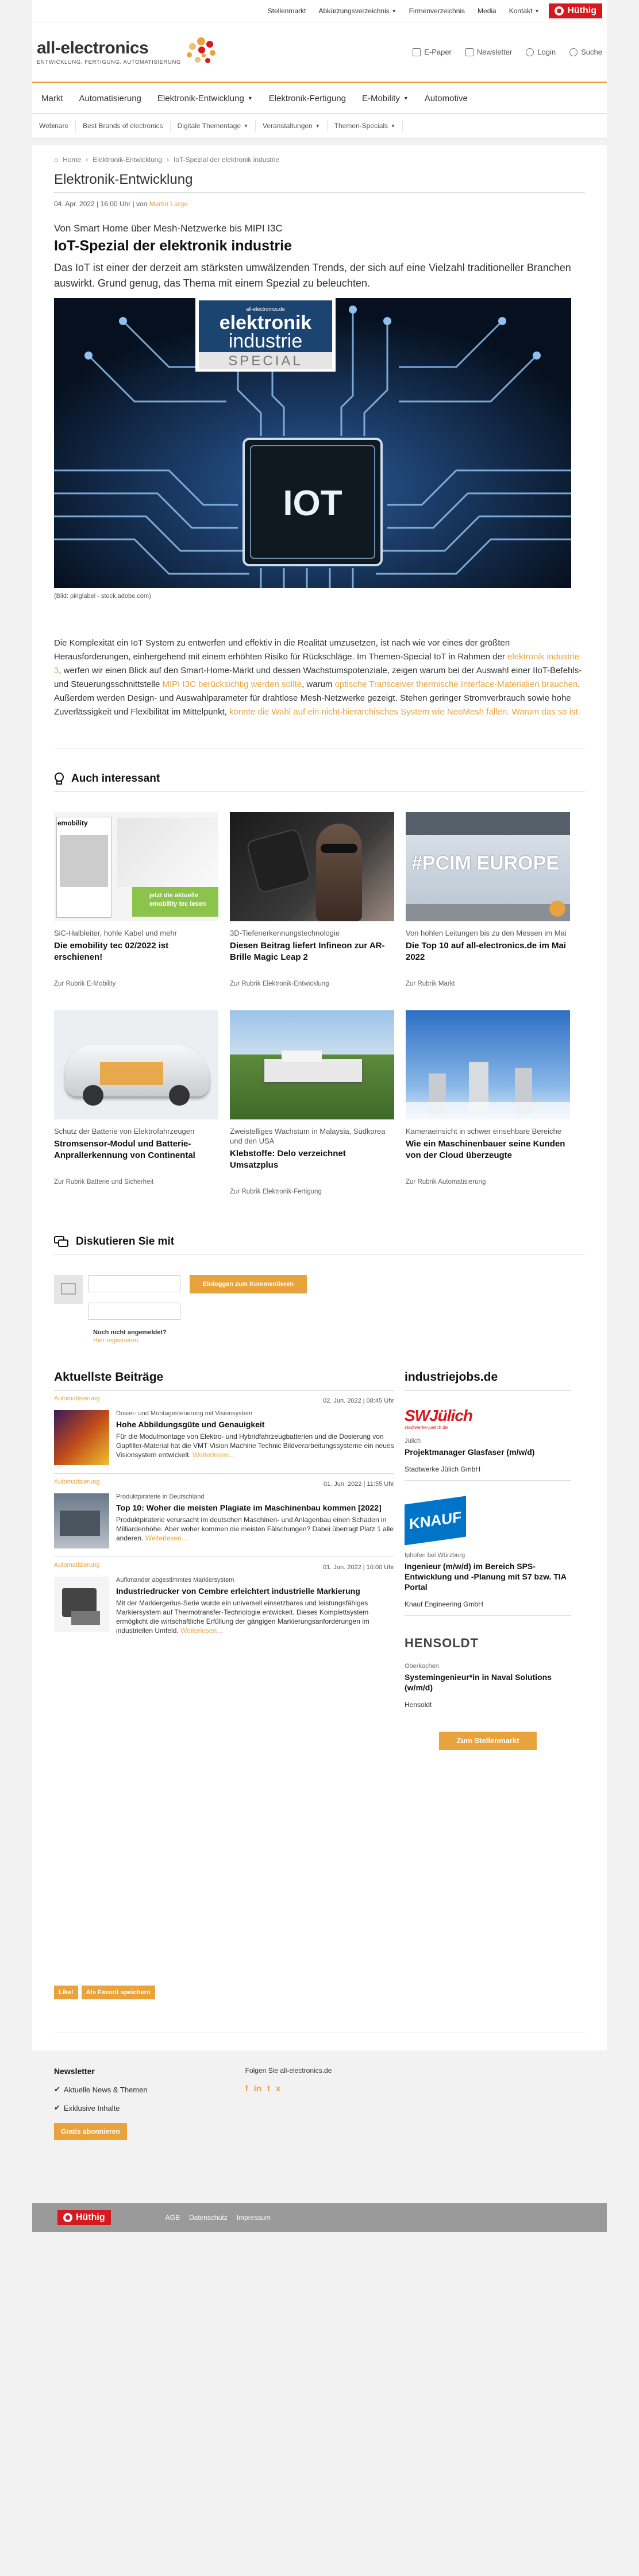 This screenshot has height=2576, width=639. Describe the element at coordinates (66, 1992) in the screenshot. I see `like-button: Like!` at that location.